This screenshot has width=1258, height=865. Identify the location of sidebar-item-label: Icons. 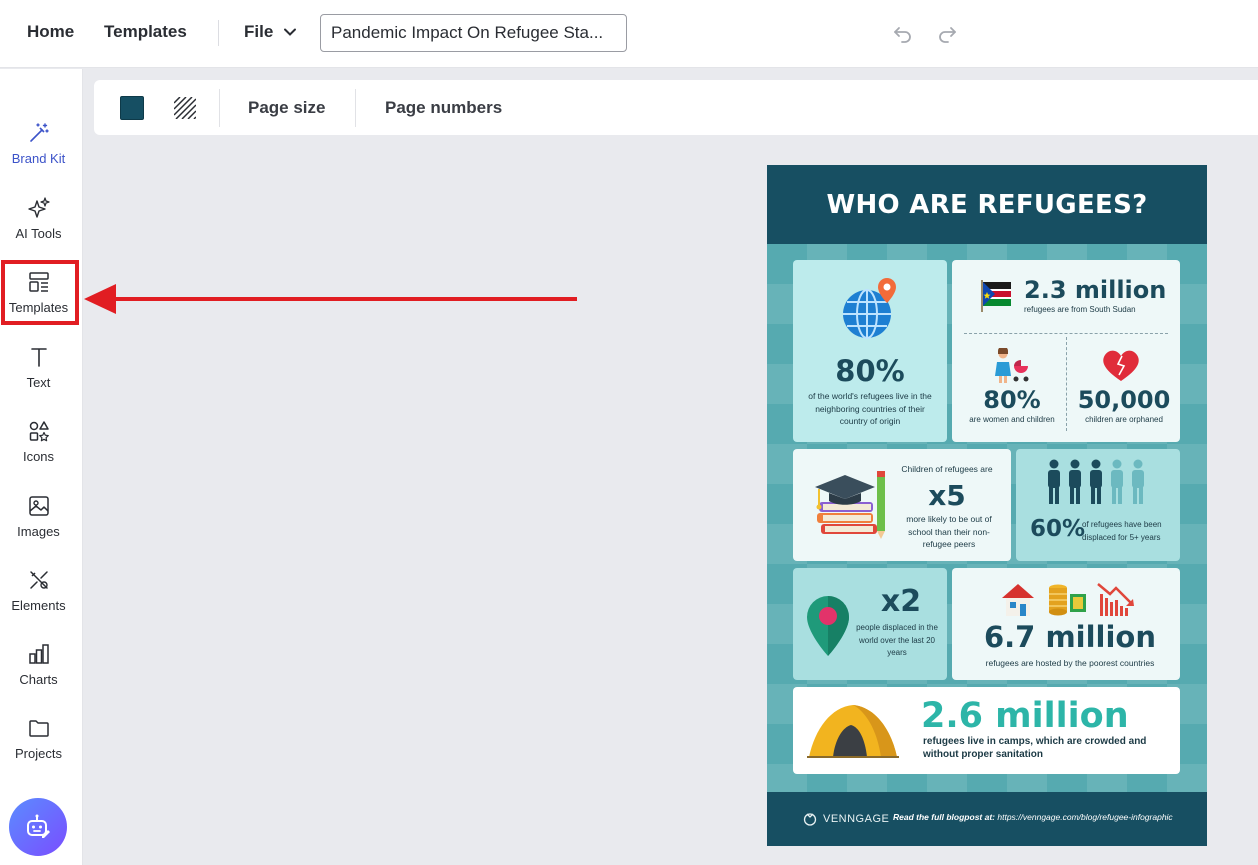
(38, 456).